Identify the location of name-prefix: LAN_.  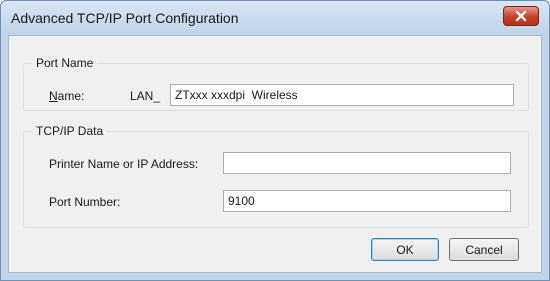
(145, 96).